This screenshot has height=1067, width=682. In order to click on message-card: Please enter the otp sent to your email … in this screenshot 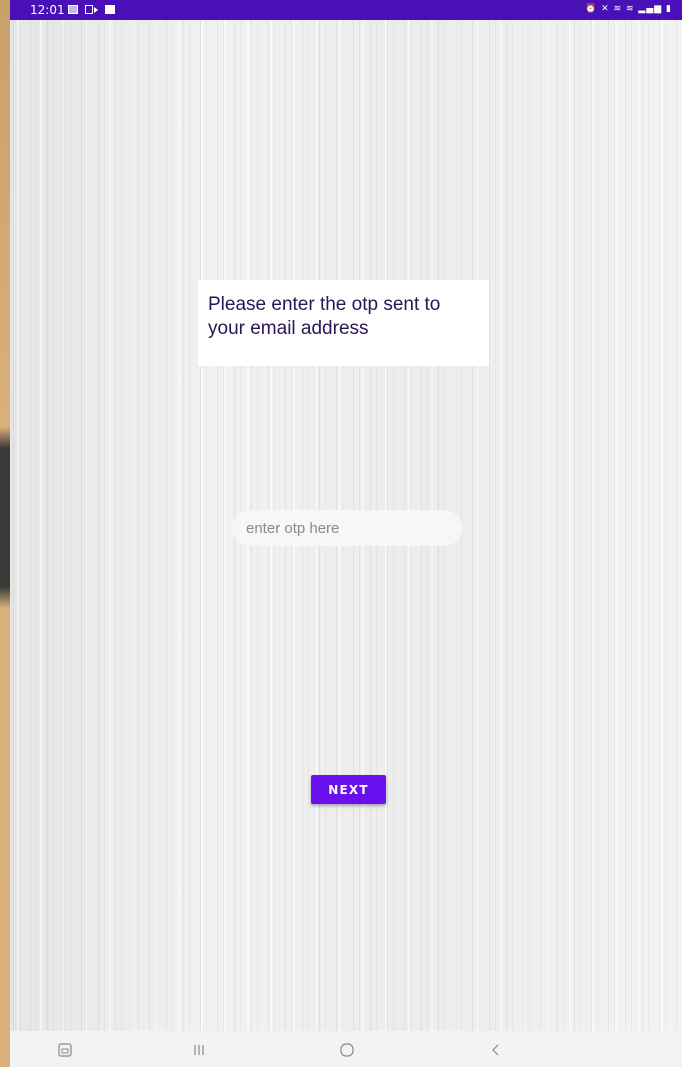, I will do `click(343, 323)`.